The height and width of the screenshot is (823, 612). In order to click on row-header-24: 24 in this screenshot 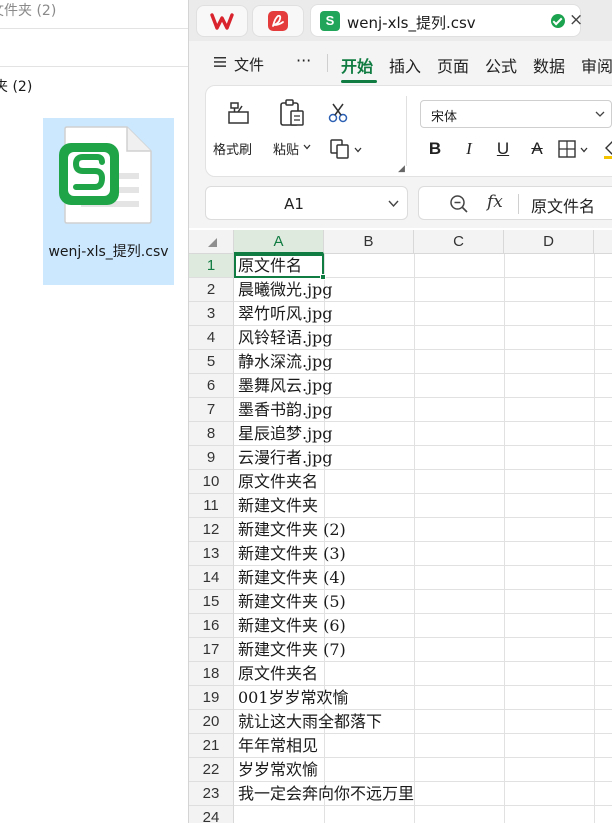, I will do `click(211, 814)`.